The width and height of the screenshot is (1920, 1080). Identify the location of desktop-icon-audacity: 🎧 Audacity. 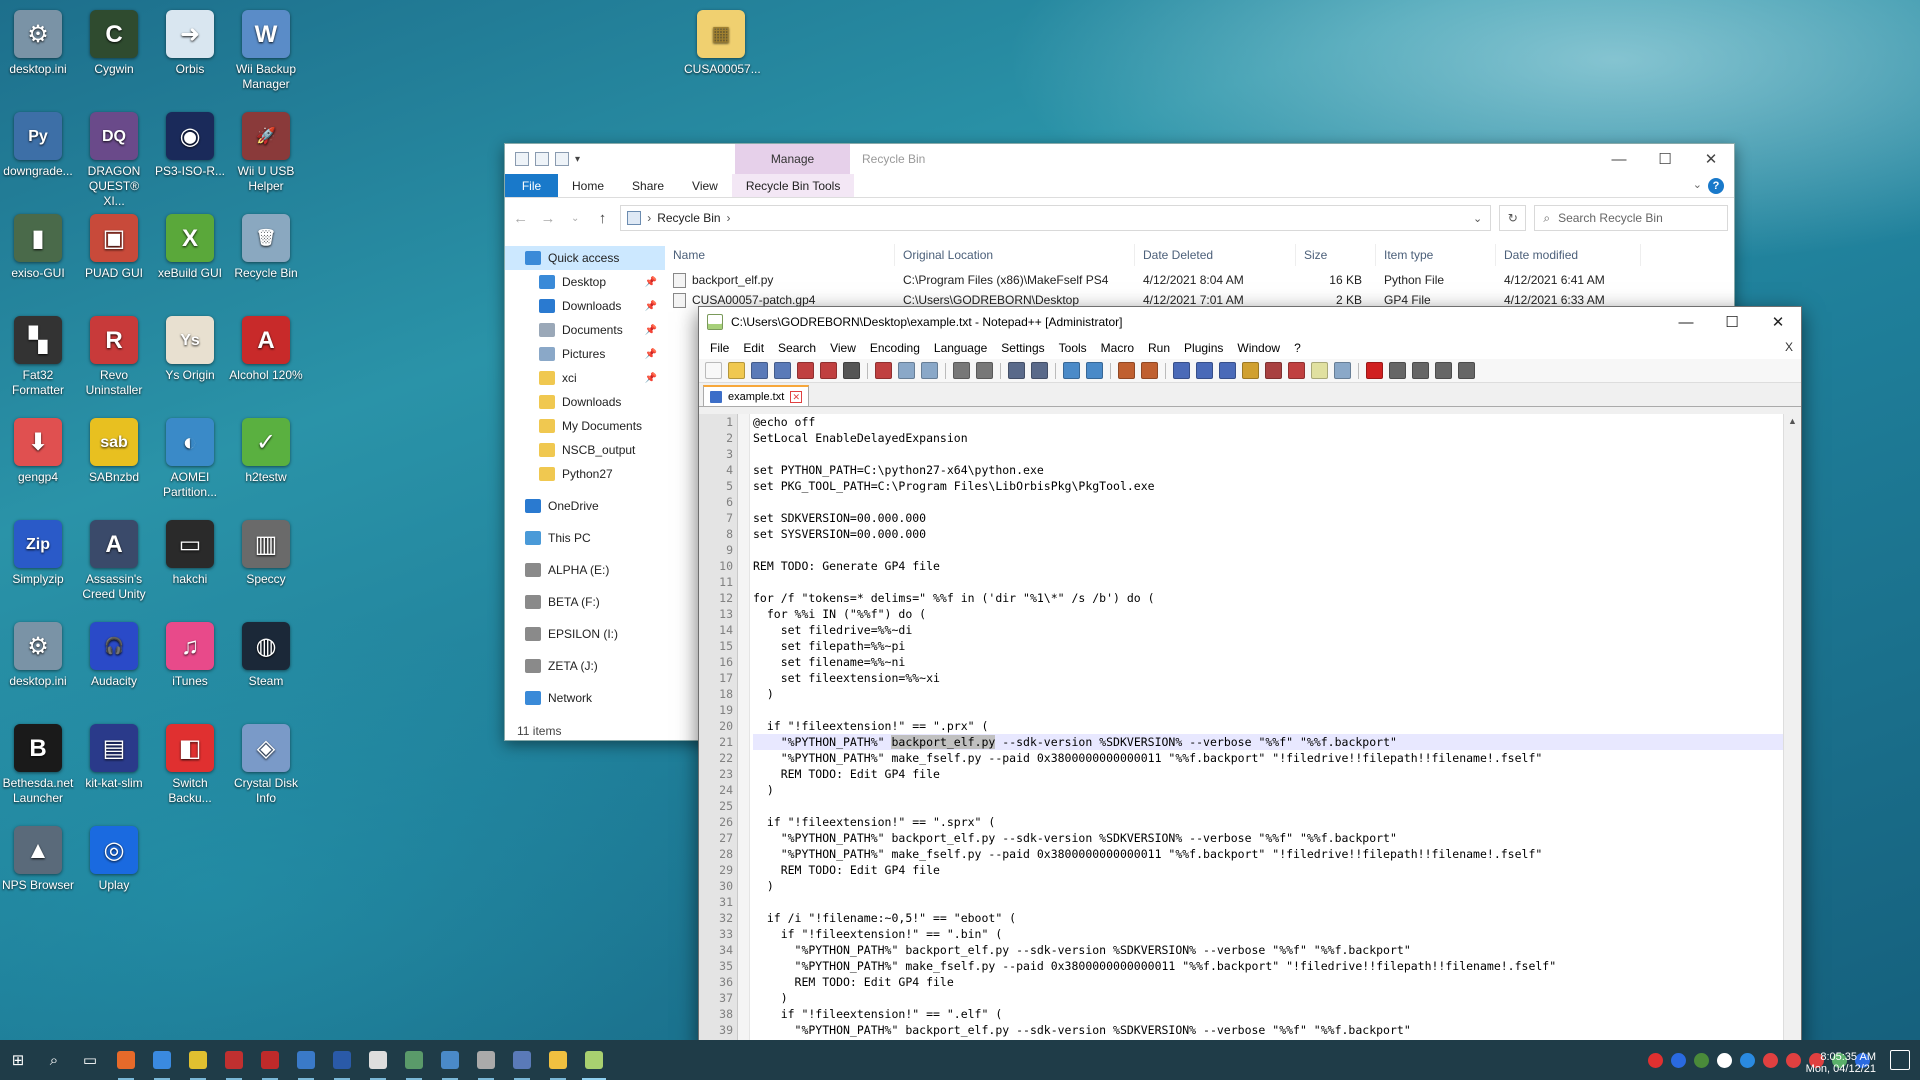
(114, 664).